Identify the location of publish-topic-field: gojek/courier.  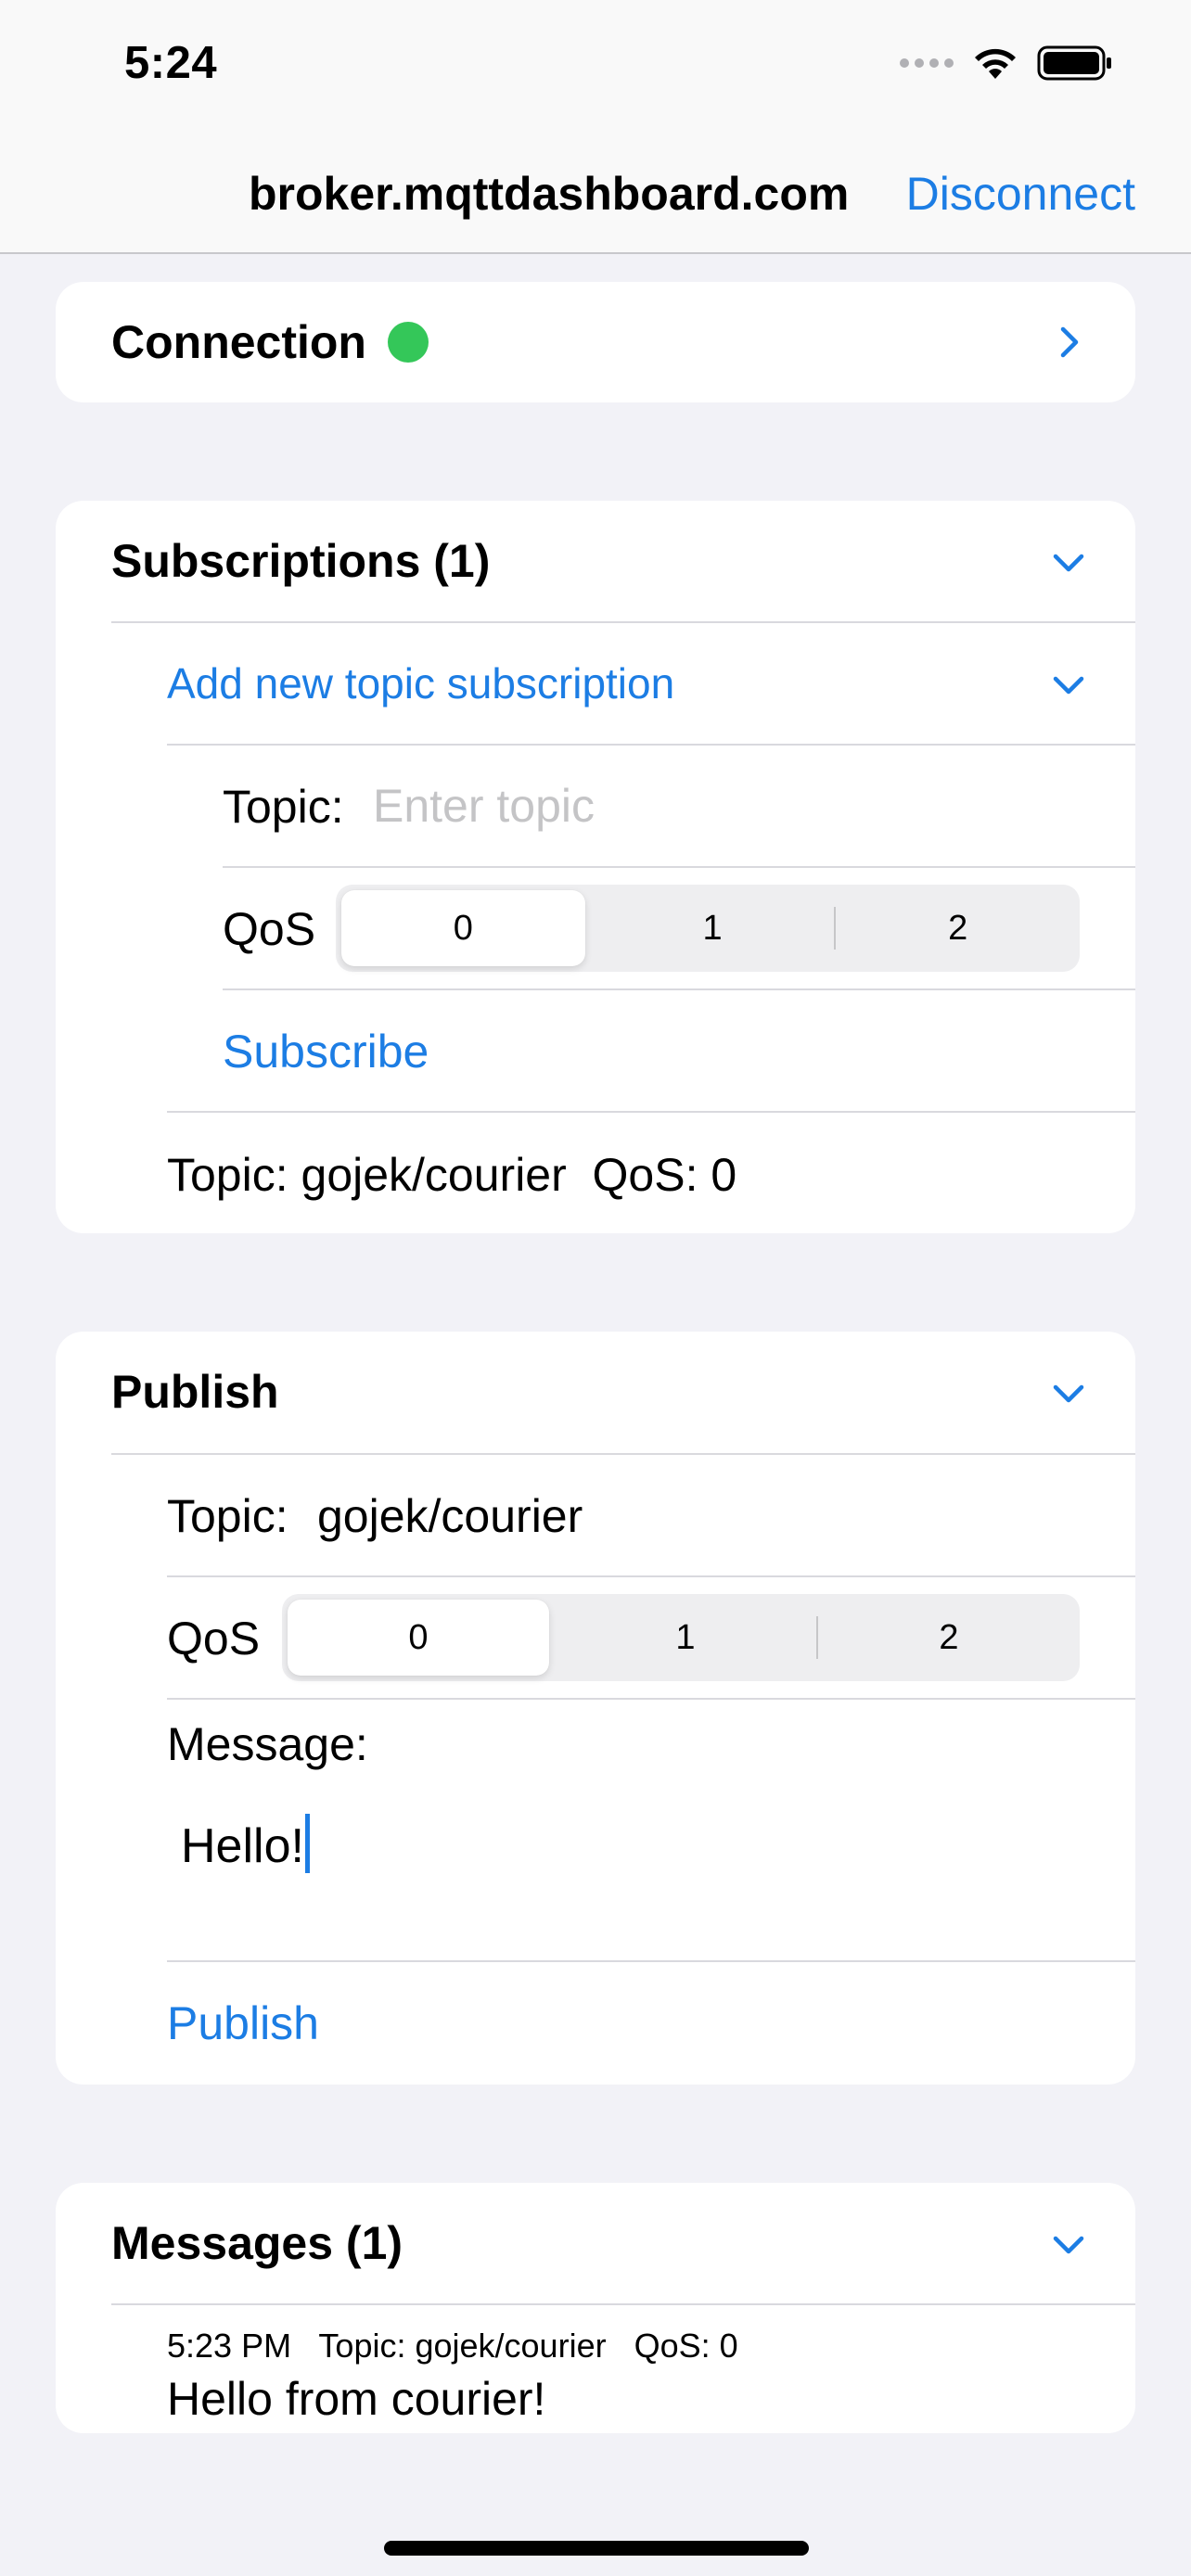
(450, 1516).